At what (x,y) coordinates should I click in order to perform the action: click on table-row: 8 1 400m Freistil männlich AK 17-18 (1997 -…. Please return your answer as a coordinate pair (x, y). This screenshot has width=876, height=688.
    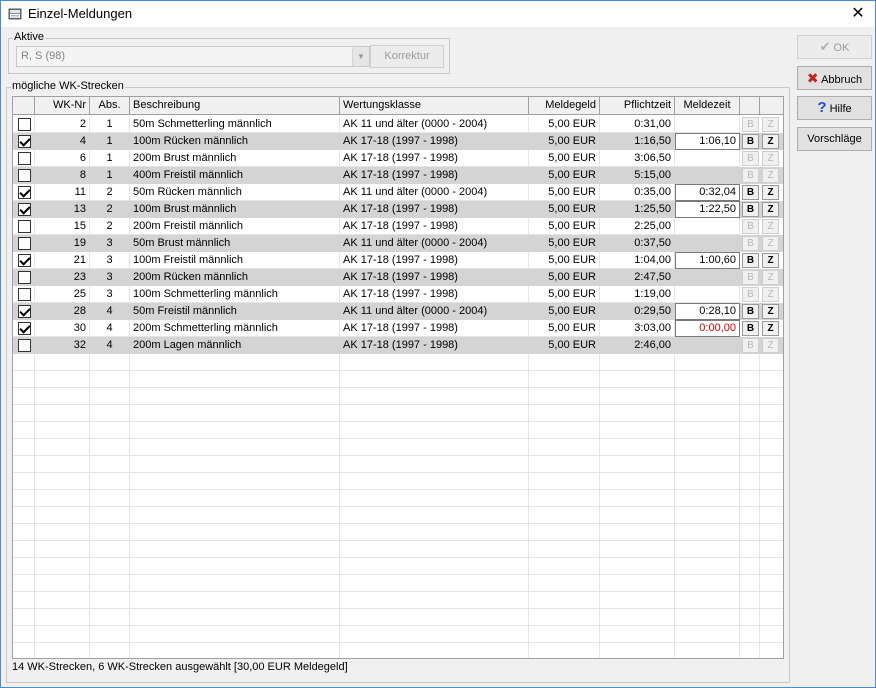
    Looking at the image, I should click on (398, 175).